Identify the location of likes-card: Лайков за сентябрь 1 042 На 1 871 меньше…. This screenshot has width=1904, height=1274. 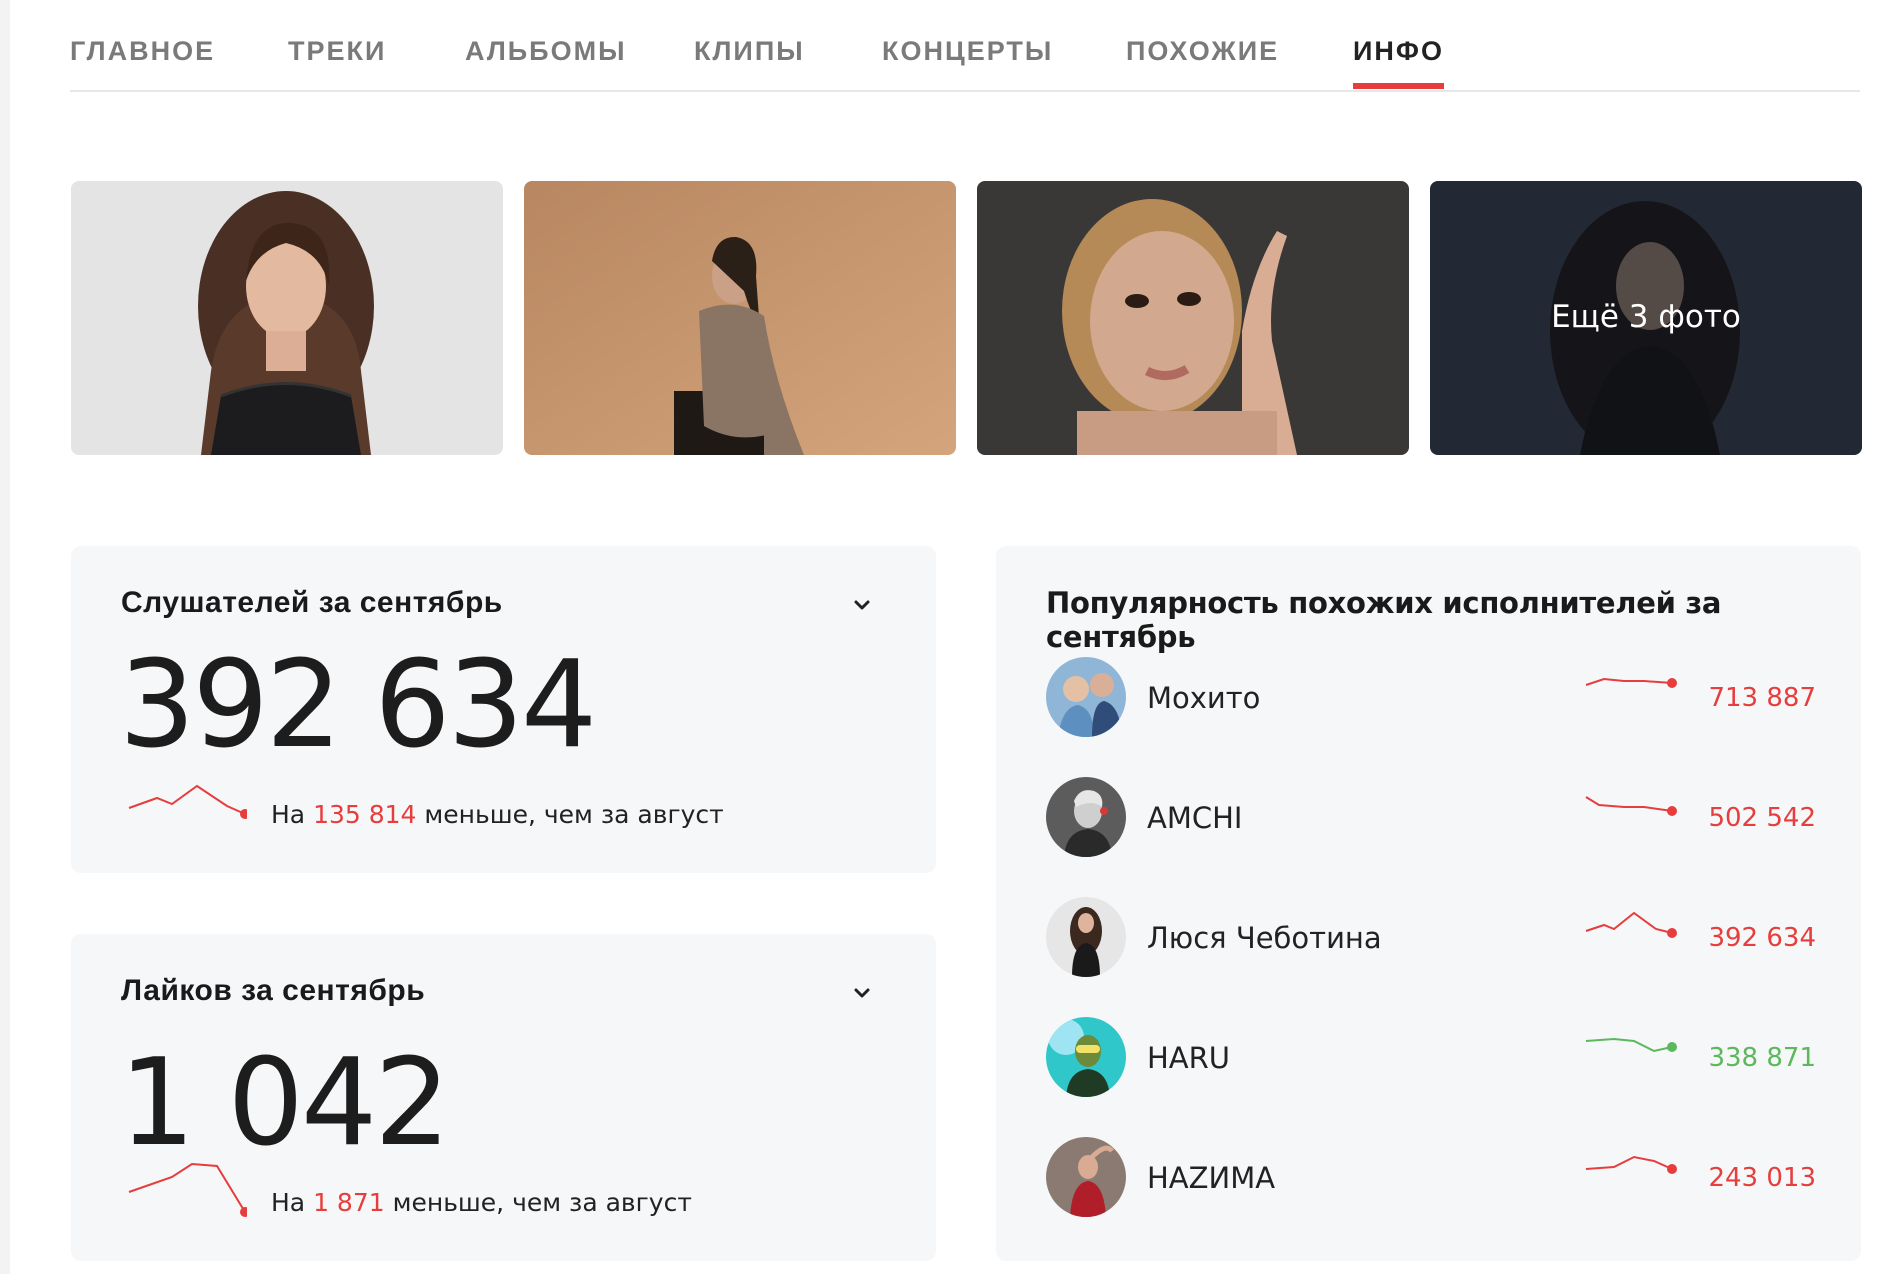
(503, 1097).